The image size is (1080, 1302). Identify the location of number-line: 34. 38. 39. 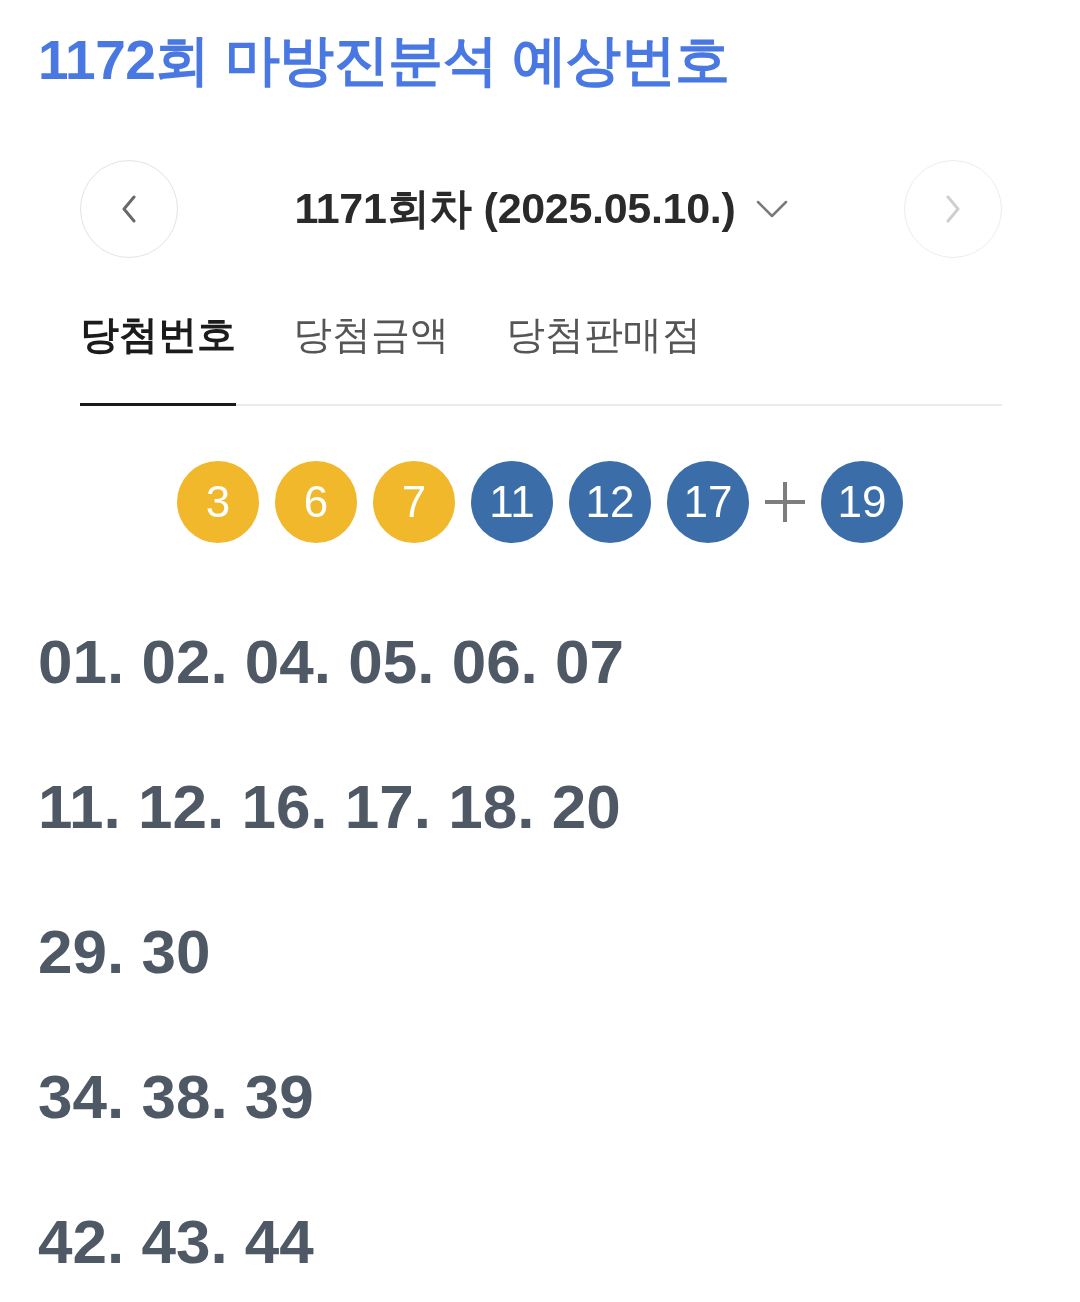
(176, 1097).